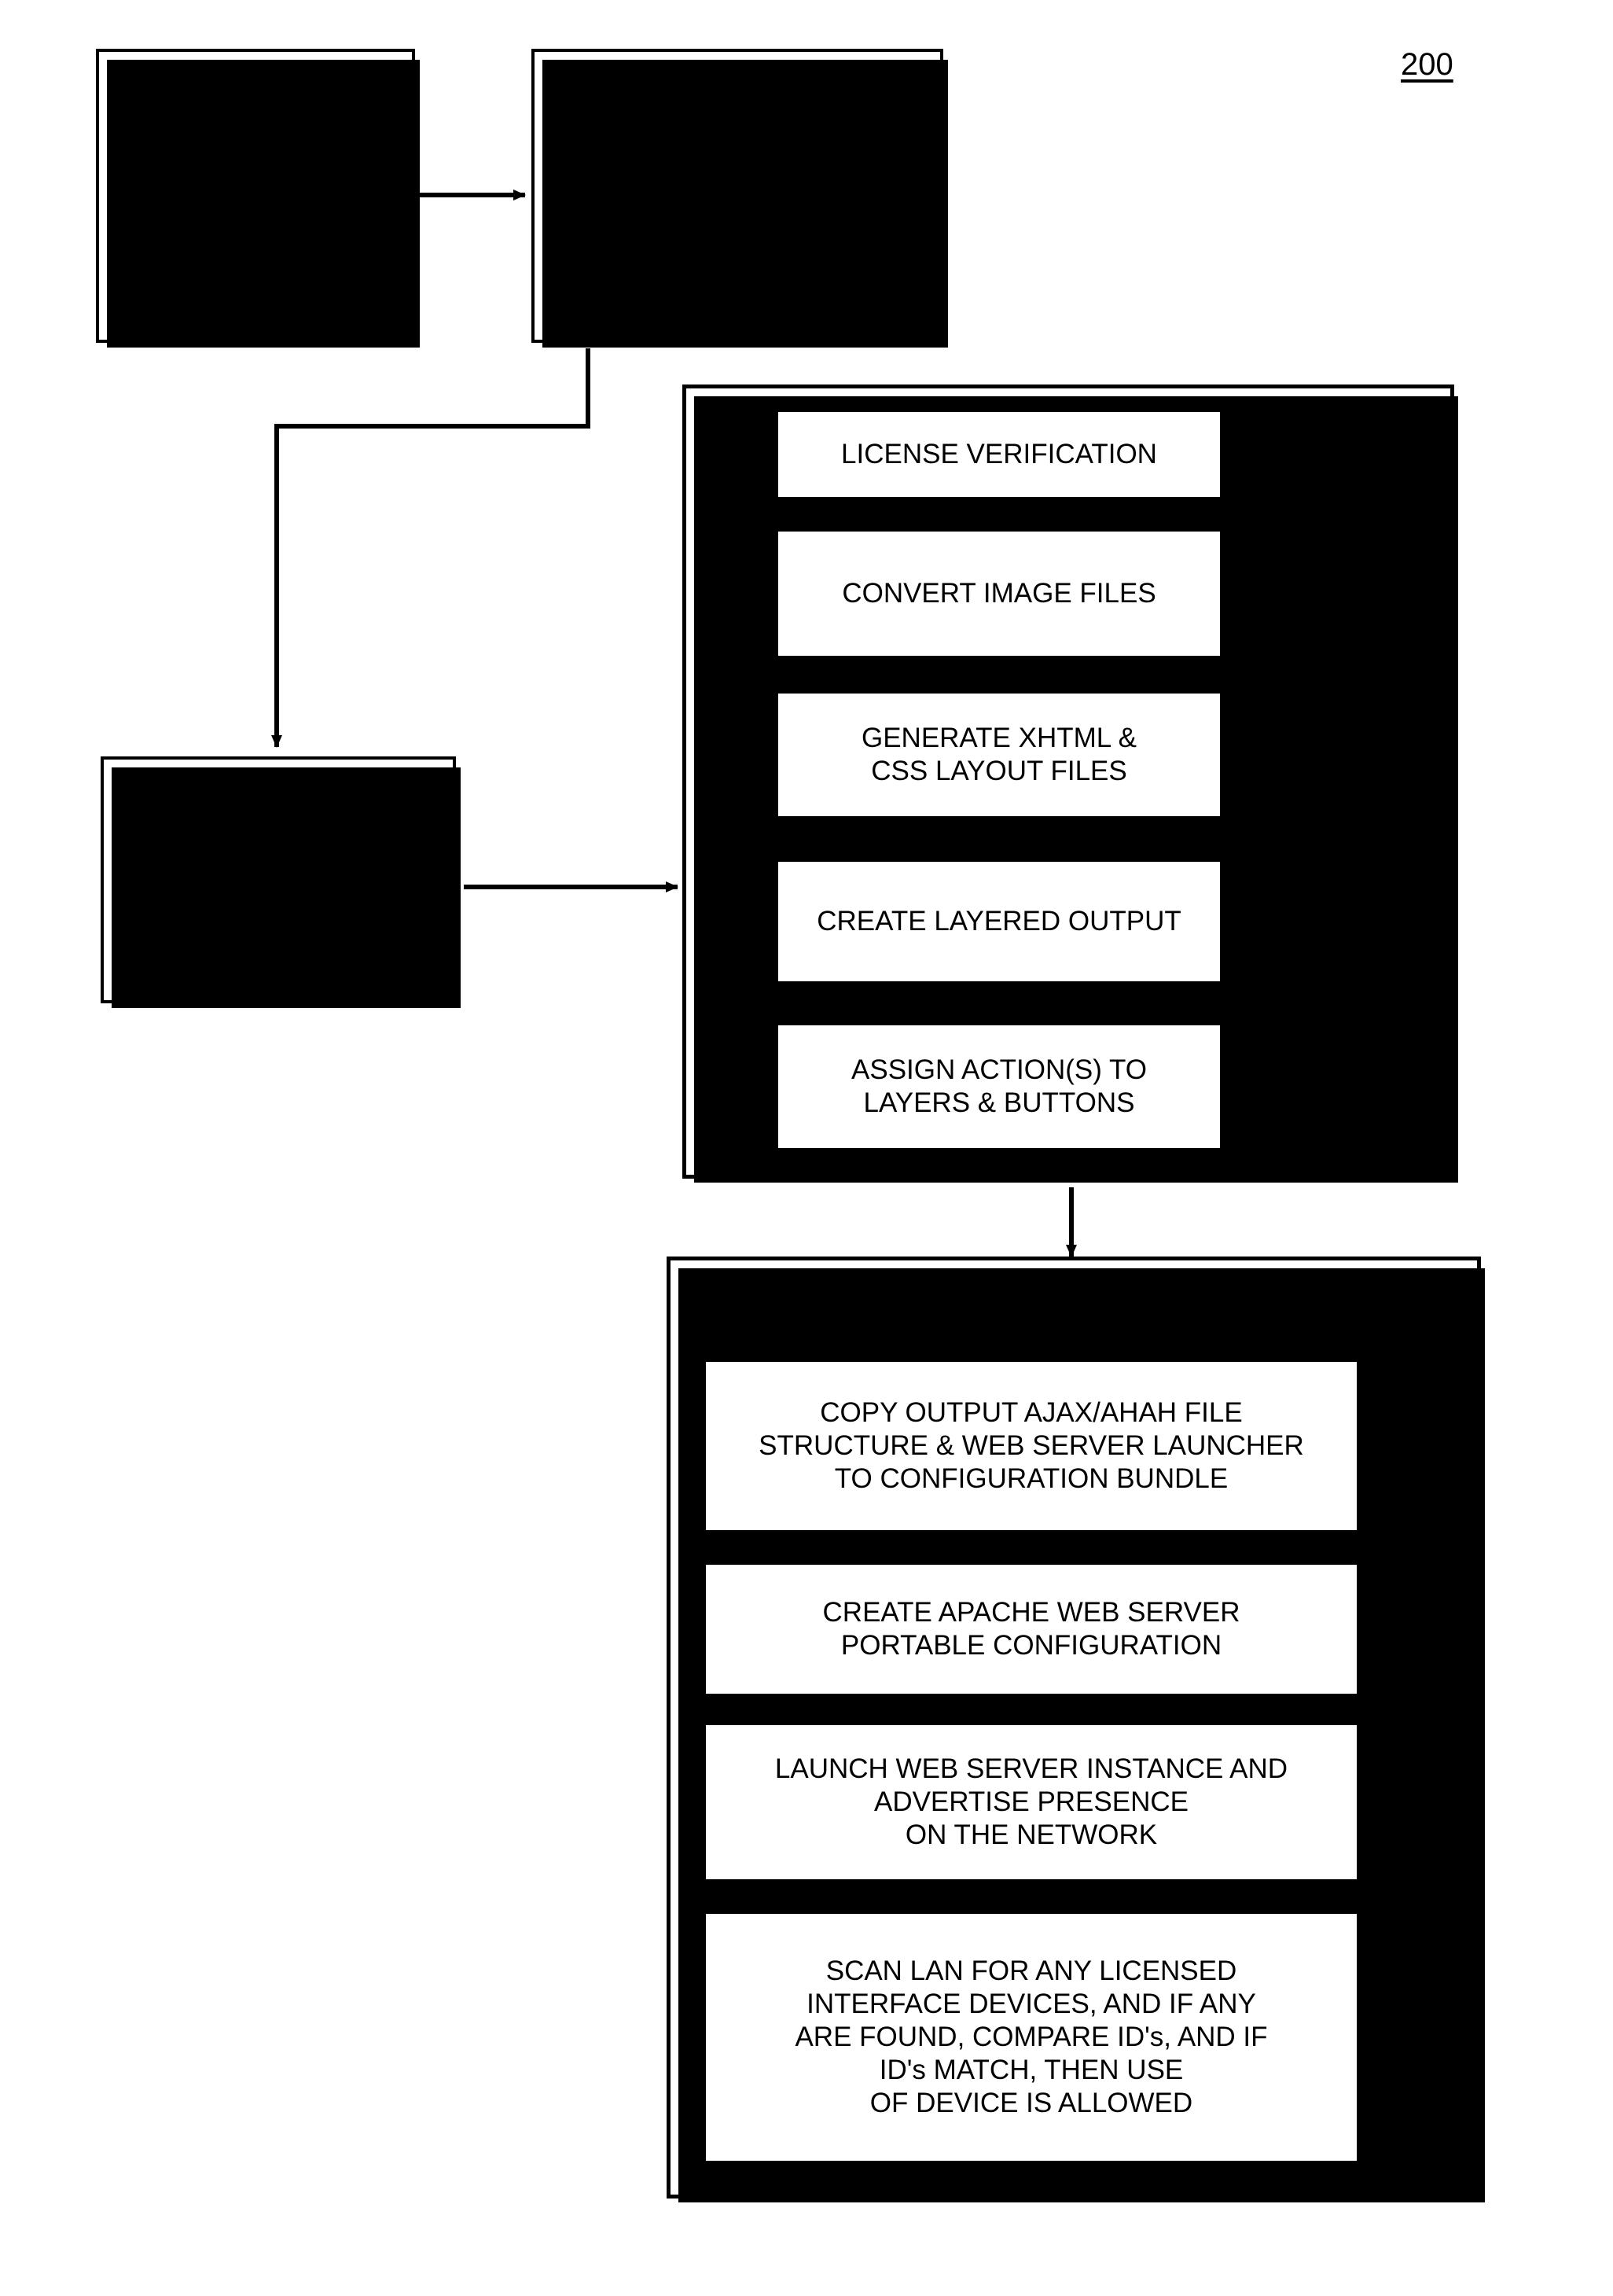 The height and width of the screenshot is (2296, 1613). What do you see at coordinates (999, 921) in the screenshot?
I see `step-create-layered-output: CREATE LAYERED OUTPUT` at bounding box center [999, 921].